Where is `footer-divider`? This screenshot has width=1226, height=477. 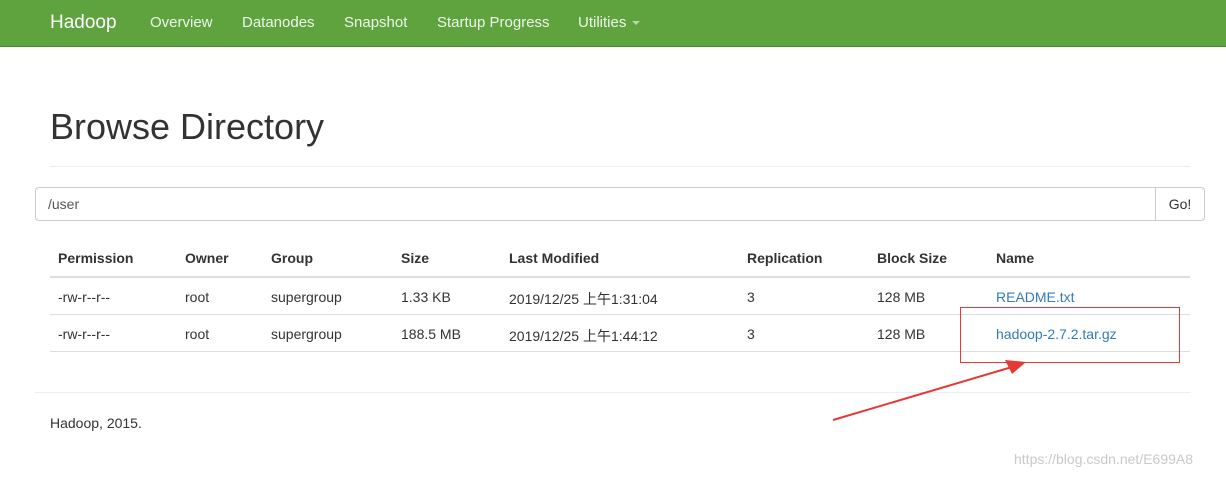 footer-divider is located at coordinates (613, 392).